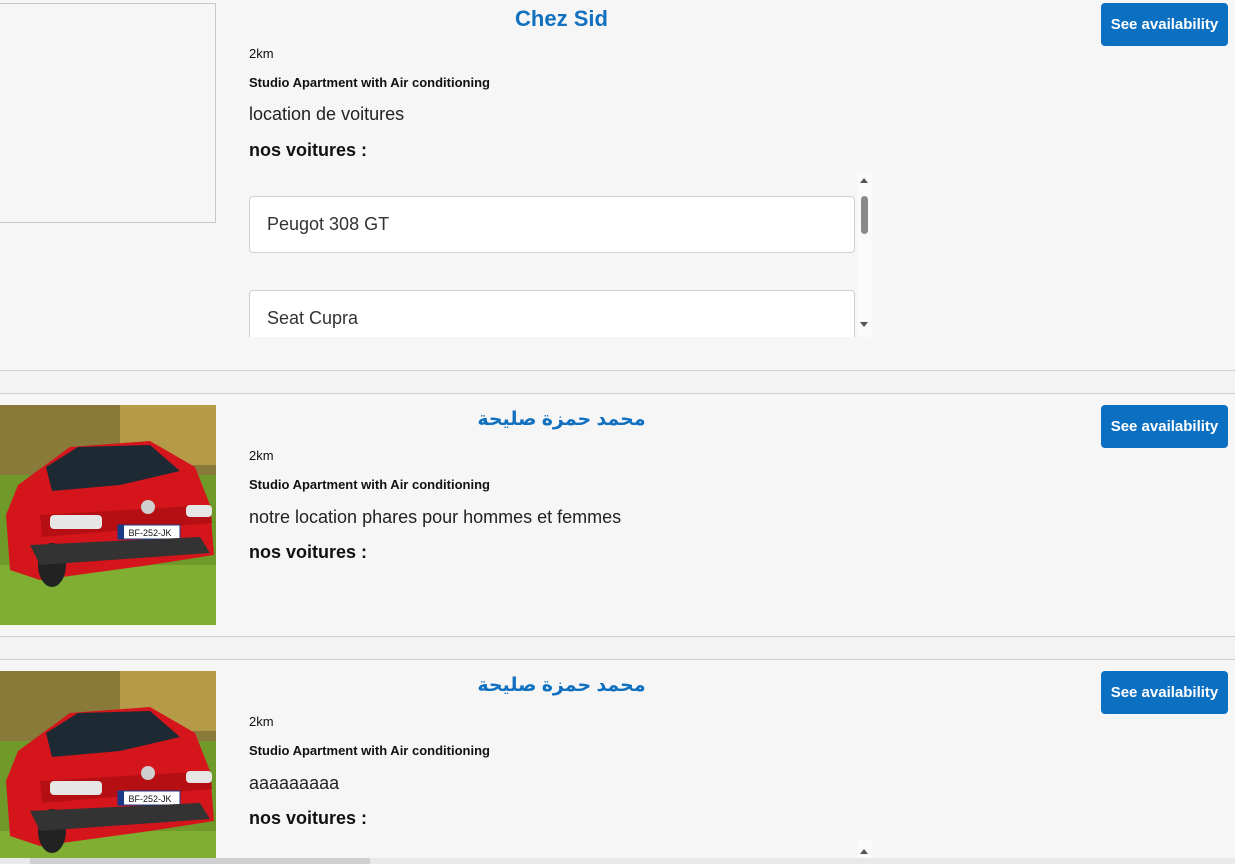 This screenshot has width=1235, height=864. Describe the element at coordinates (561, 19) in the screenshot. I see `listing-title: Chez Sid` at that location.